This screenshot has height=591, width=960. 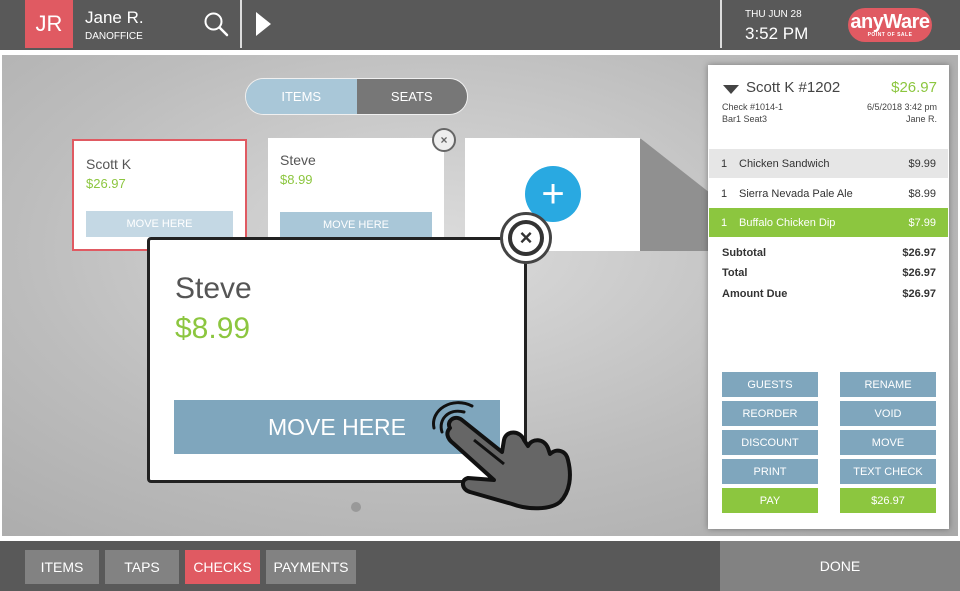 I want to click on bottom-bar: ITEMS TAPS CHECKS PAYMENTS DONE, so click(x=480, y=566).